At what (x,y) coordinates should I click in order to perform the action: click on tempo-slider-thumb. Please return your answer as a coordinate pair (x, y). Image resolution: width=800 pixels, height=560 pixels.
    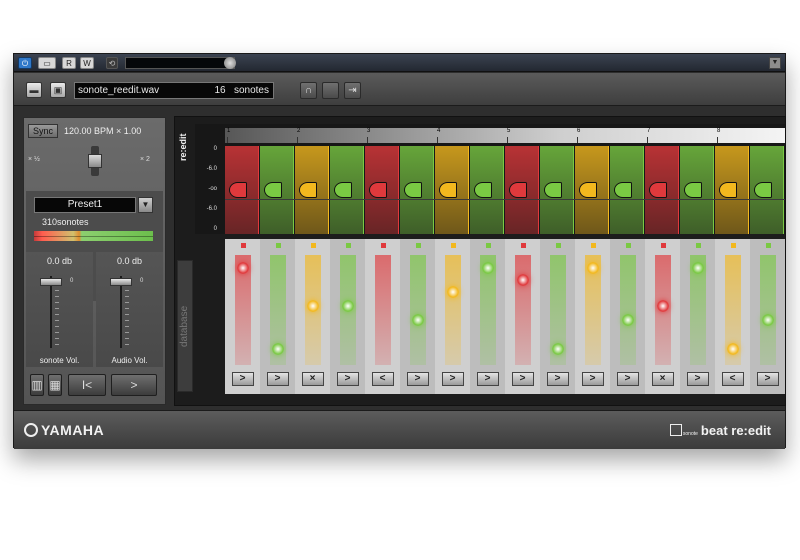
    Looking at the image, I should click on (95, 161).